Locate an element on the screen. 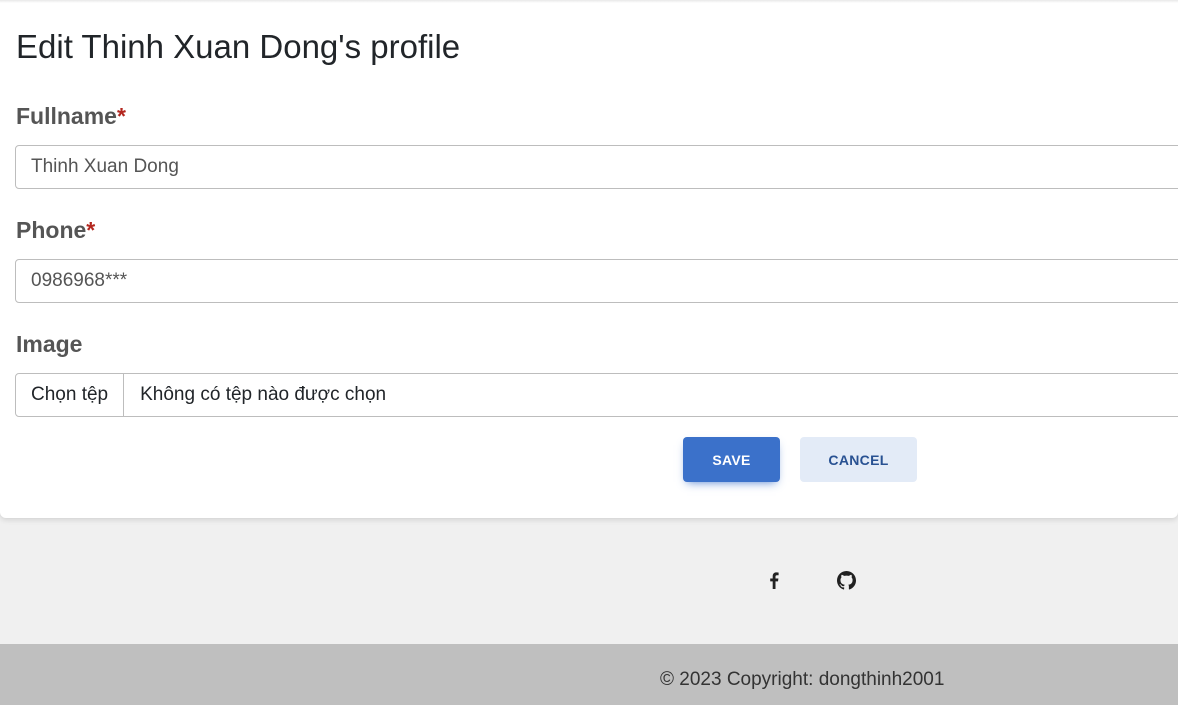  facebook-icon is located at coordinates (774, 580).